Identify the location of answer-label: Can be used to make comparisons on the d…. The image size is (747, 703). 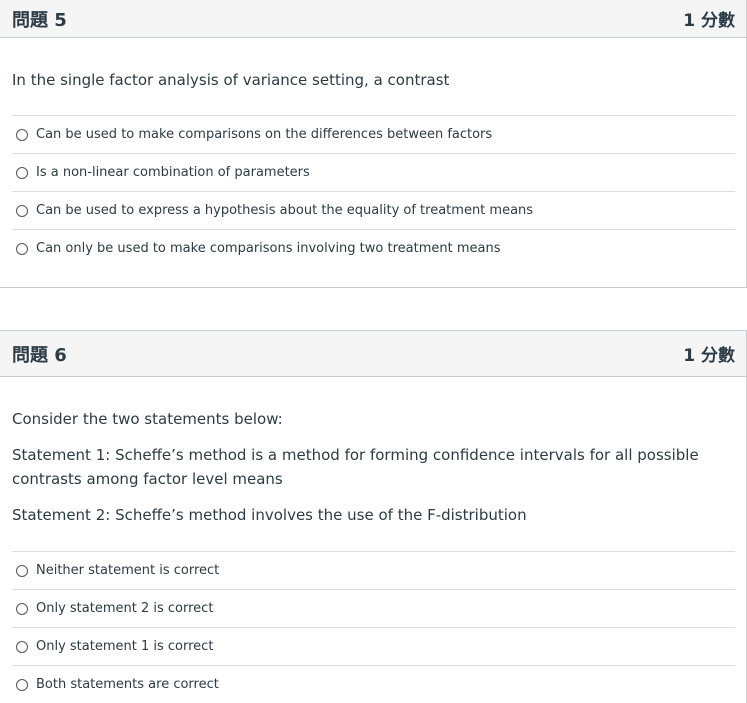
(264, 134).